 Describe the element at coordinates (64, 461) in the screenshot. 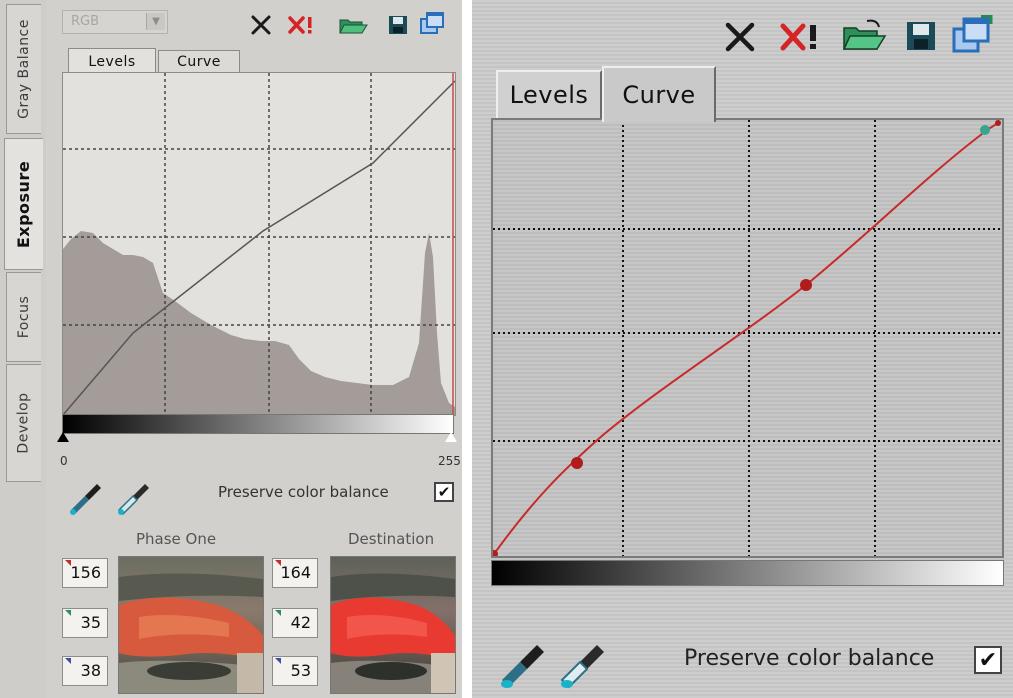

I see `axis-min-label: 0` at that location.